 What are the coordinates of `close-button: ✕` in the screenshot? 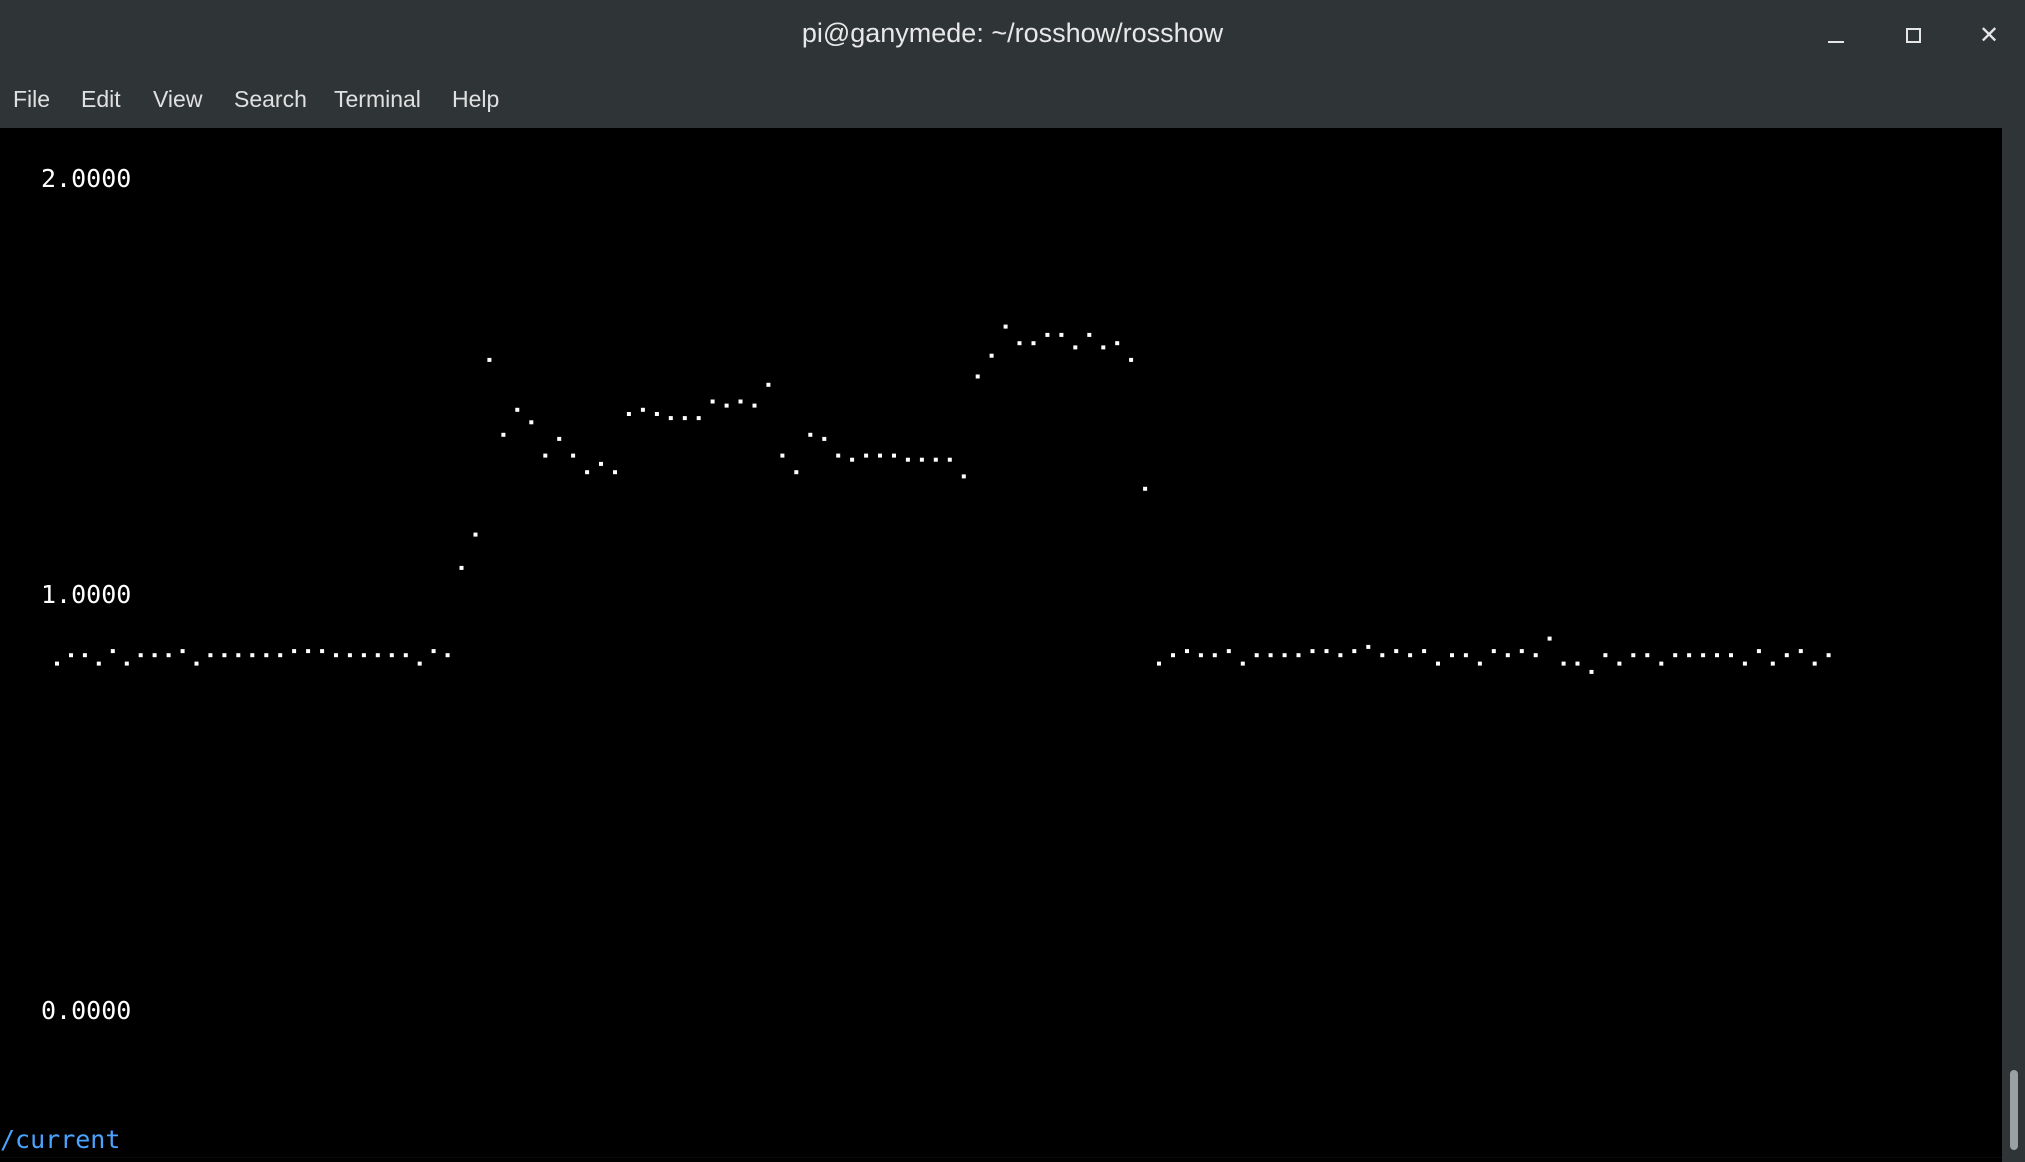 It's located at (1989, 35).